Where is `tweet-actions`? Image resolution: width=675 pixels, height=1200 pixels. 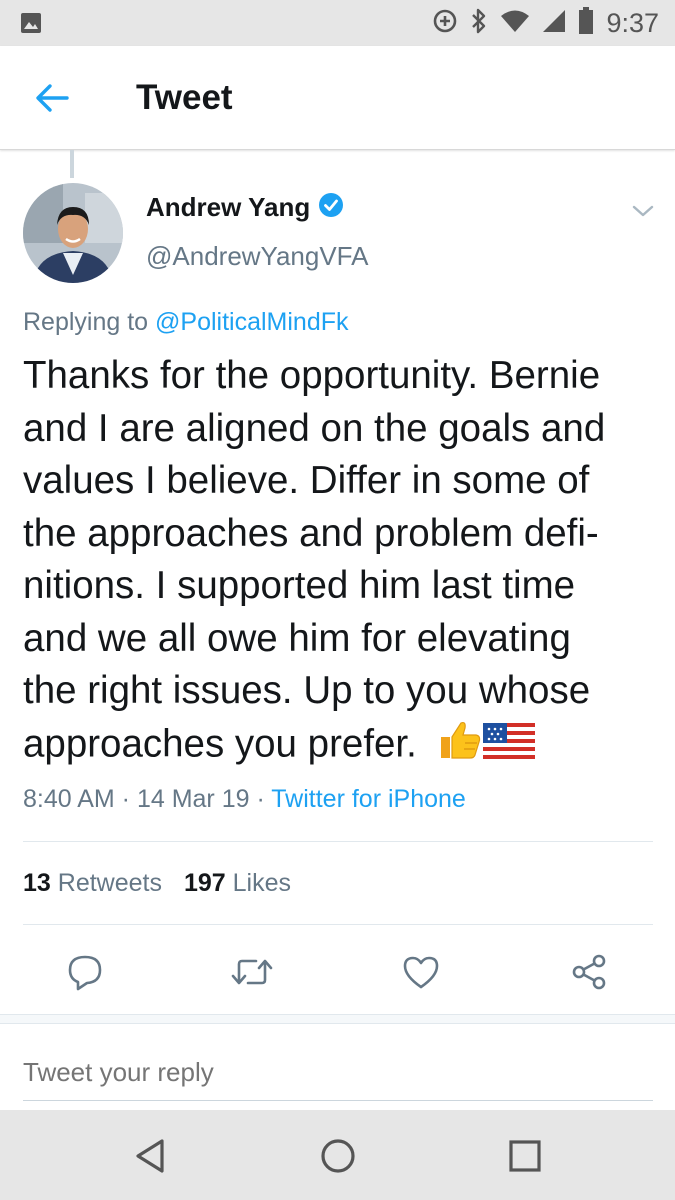 tweet-actions is located at coordinates (337, 972).